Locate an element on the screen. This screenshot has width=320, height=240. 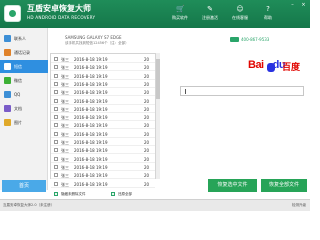
sidebar-item-label: QQ is located at coordinates (17, 94).